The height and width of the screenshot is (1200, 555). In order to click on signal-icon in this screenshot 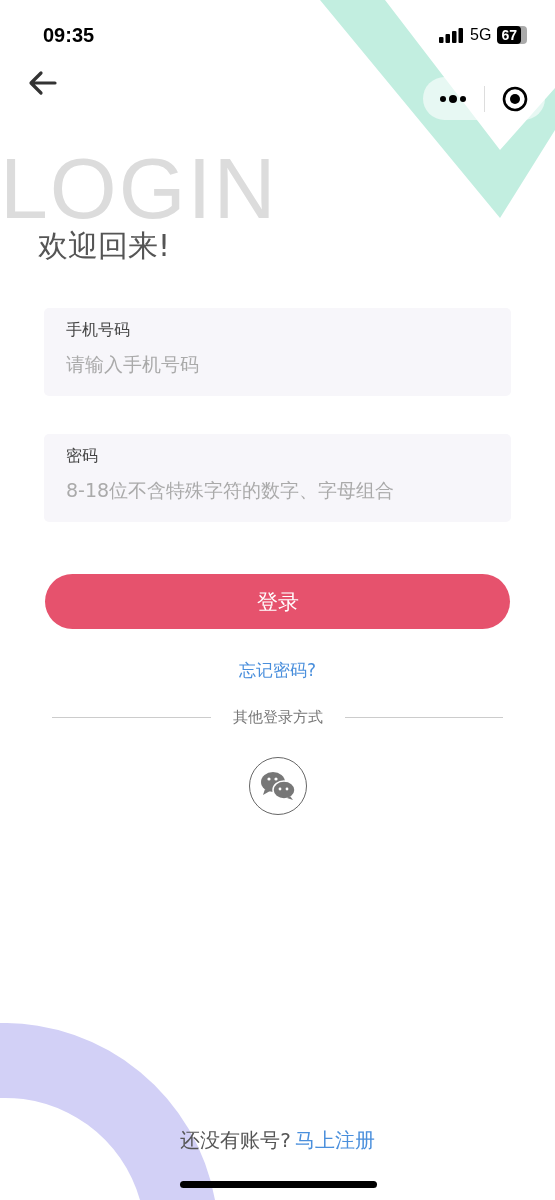, I will do `click(452, 35)`.